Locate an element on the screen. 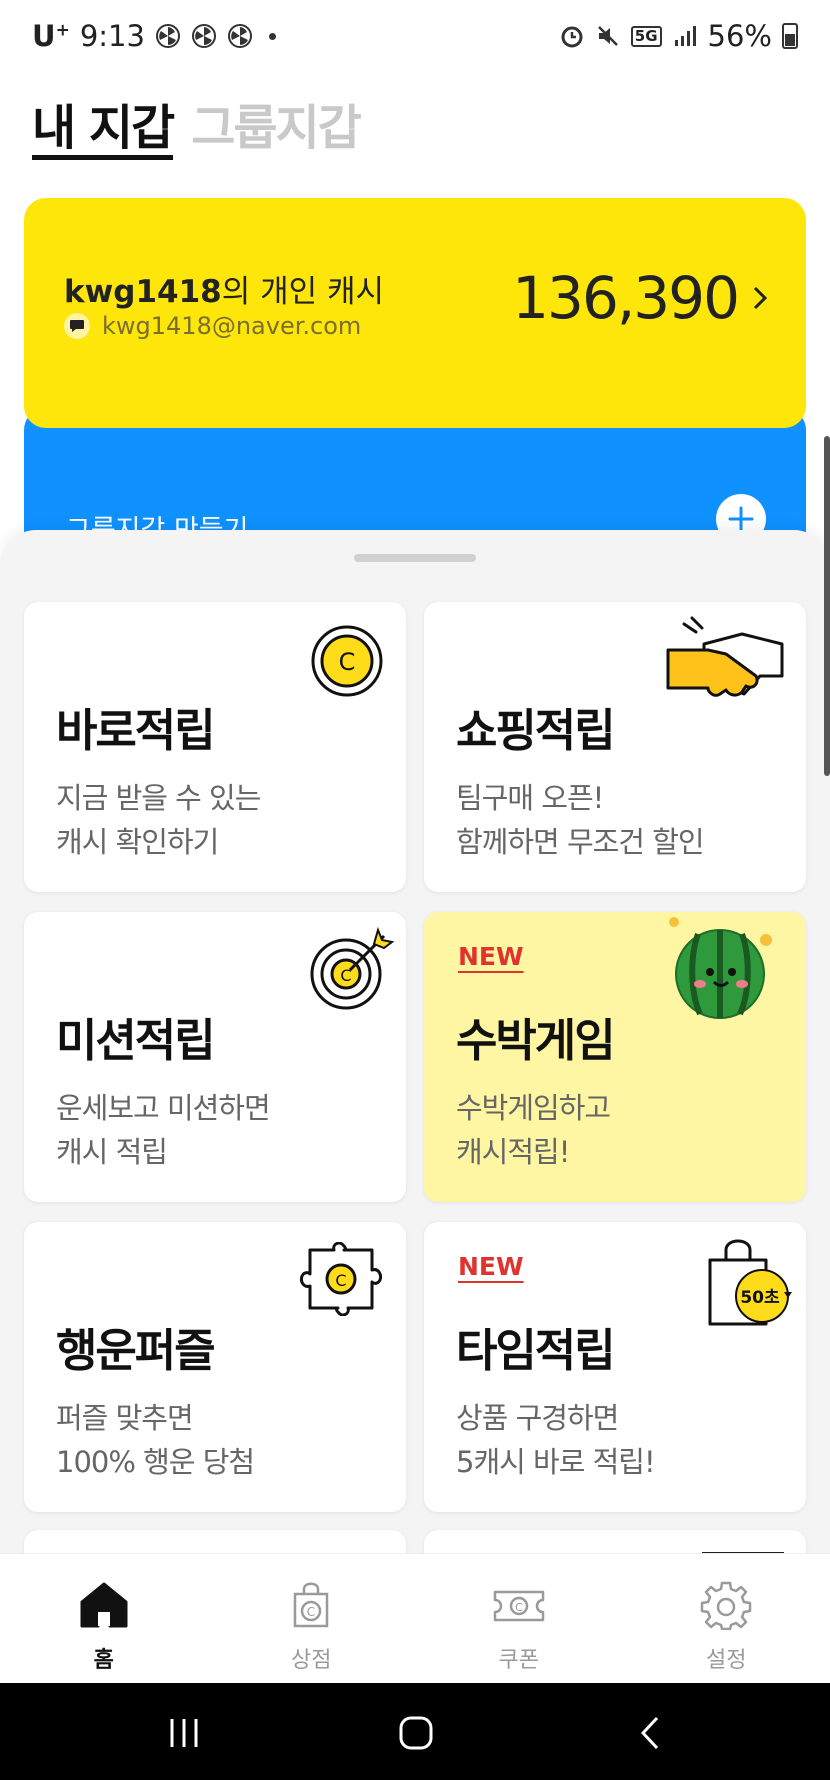 This screenshot has height=1780, width=830. coupon-icon: C is located at coordinates (518, 1606).